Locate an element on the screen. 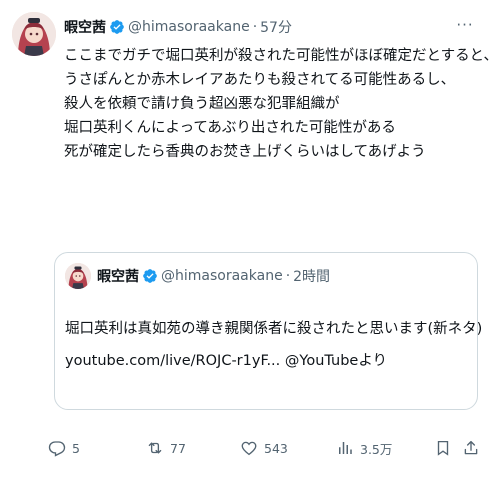 This screenshot has width=489, height=489. quoted-handle: @himasoraakane is located at coordinates (222, 276).